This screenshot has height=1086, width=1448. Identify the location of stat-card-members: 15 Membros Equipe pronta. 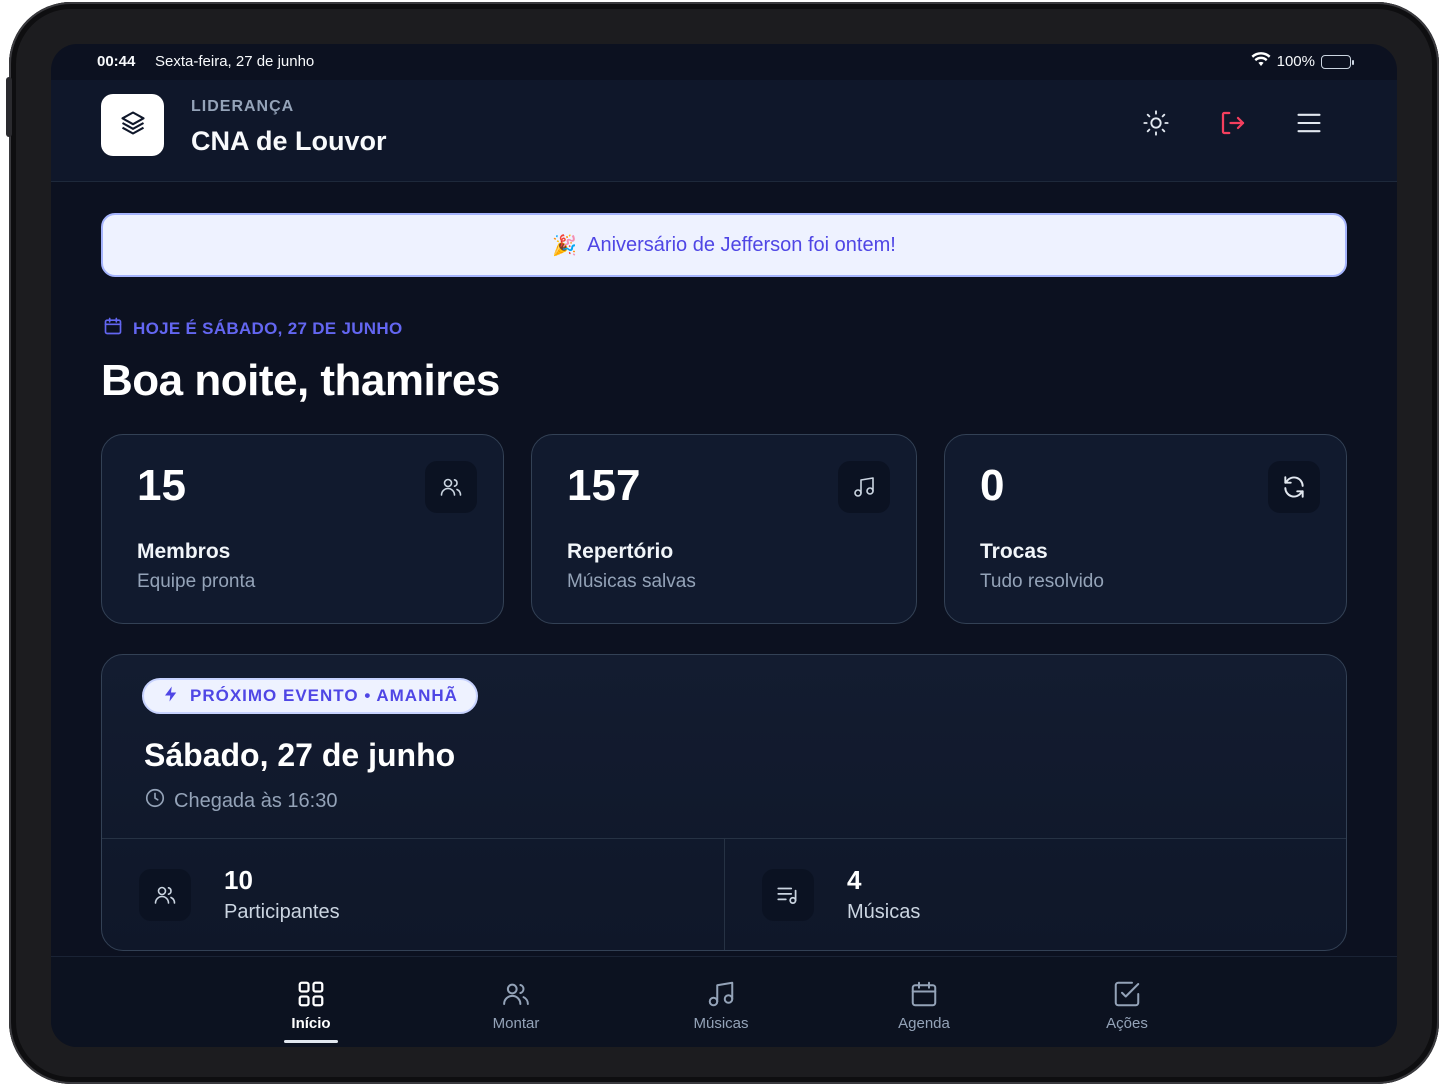
(302, 529).